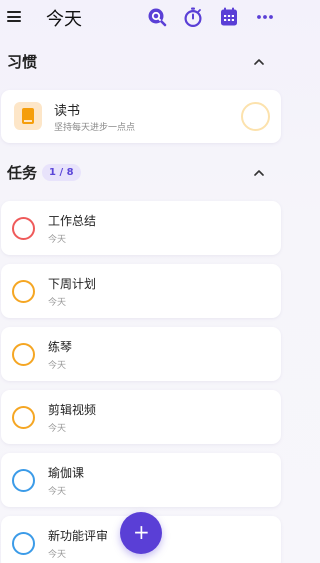 This screenshot has width=320, height=563. What do you see at coordinates (60, 347) in the screenshot?
I see `task-title: 练琴` at bounding box center [60, 347].